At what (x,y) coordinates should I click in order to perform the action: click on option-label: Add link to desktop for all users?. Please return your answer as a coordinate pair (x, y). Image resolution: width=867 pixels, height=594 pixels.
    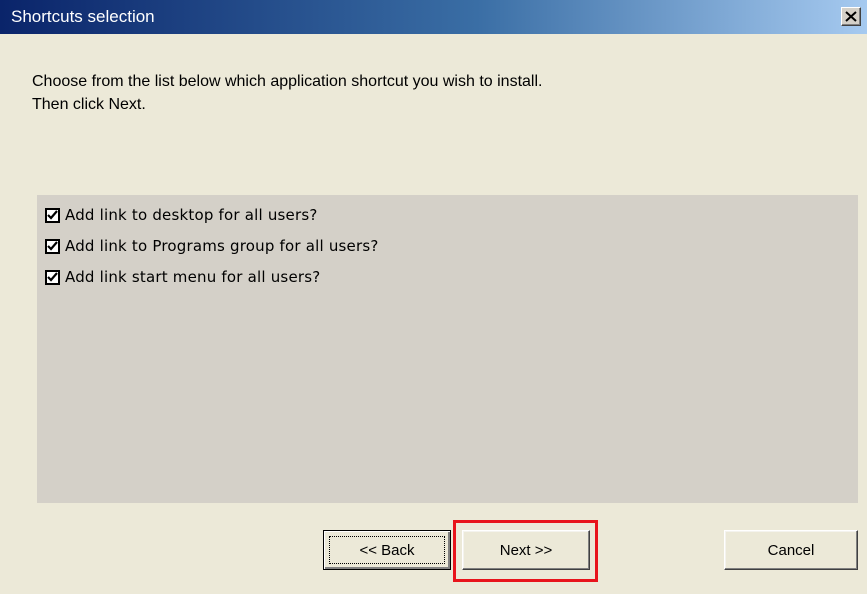
    Looking at the image, I should click on (191, 215).